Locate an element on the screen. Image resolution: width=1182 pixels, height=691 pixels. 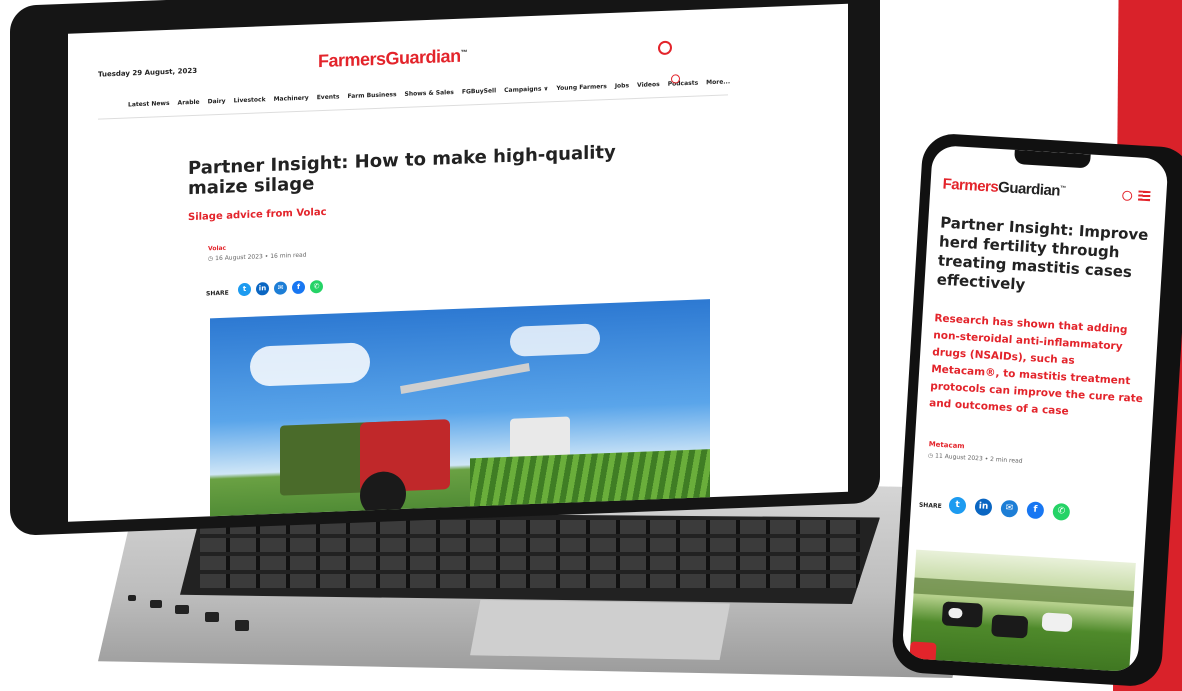
article-meta: ◷ 16 August 2023 • 16 min read is located at coordinates (257, 257).